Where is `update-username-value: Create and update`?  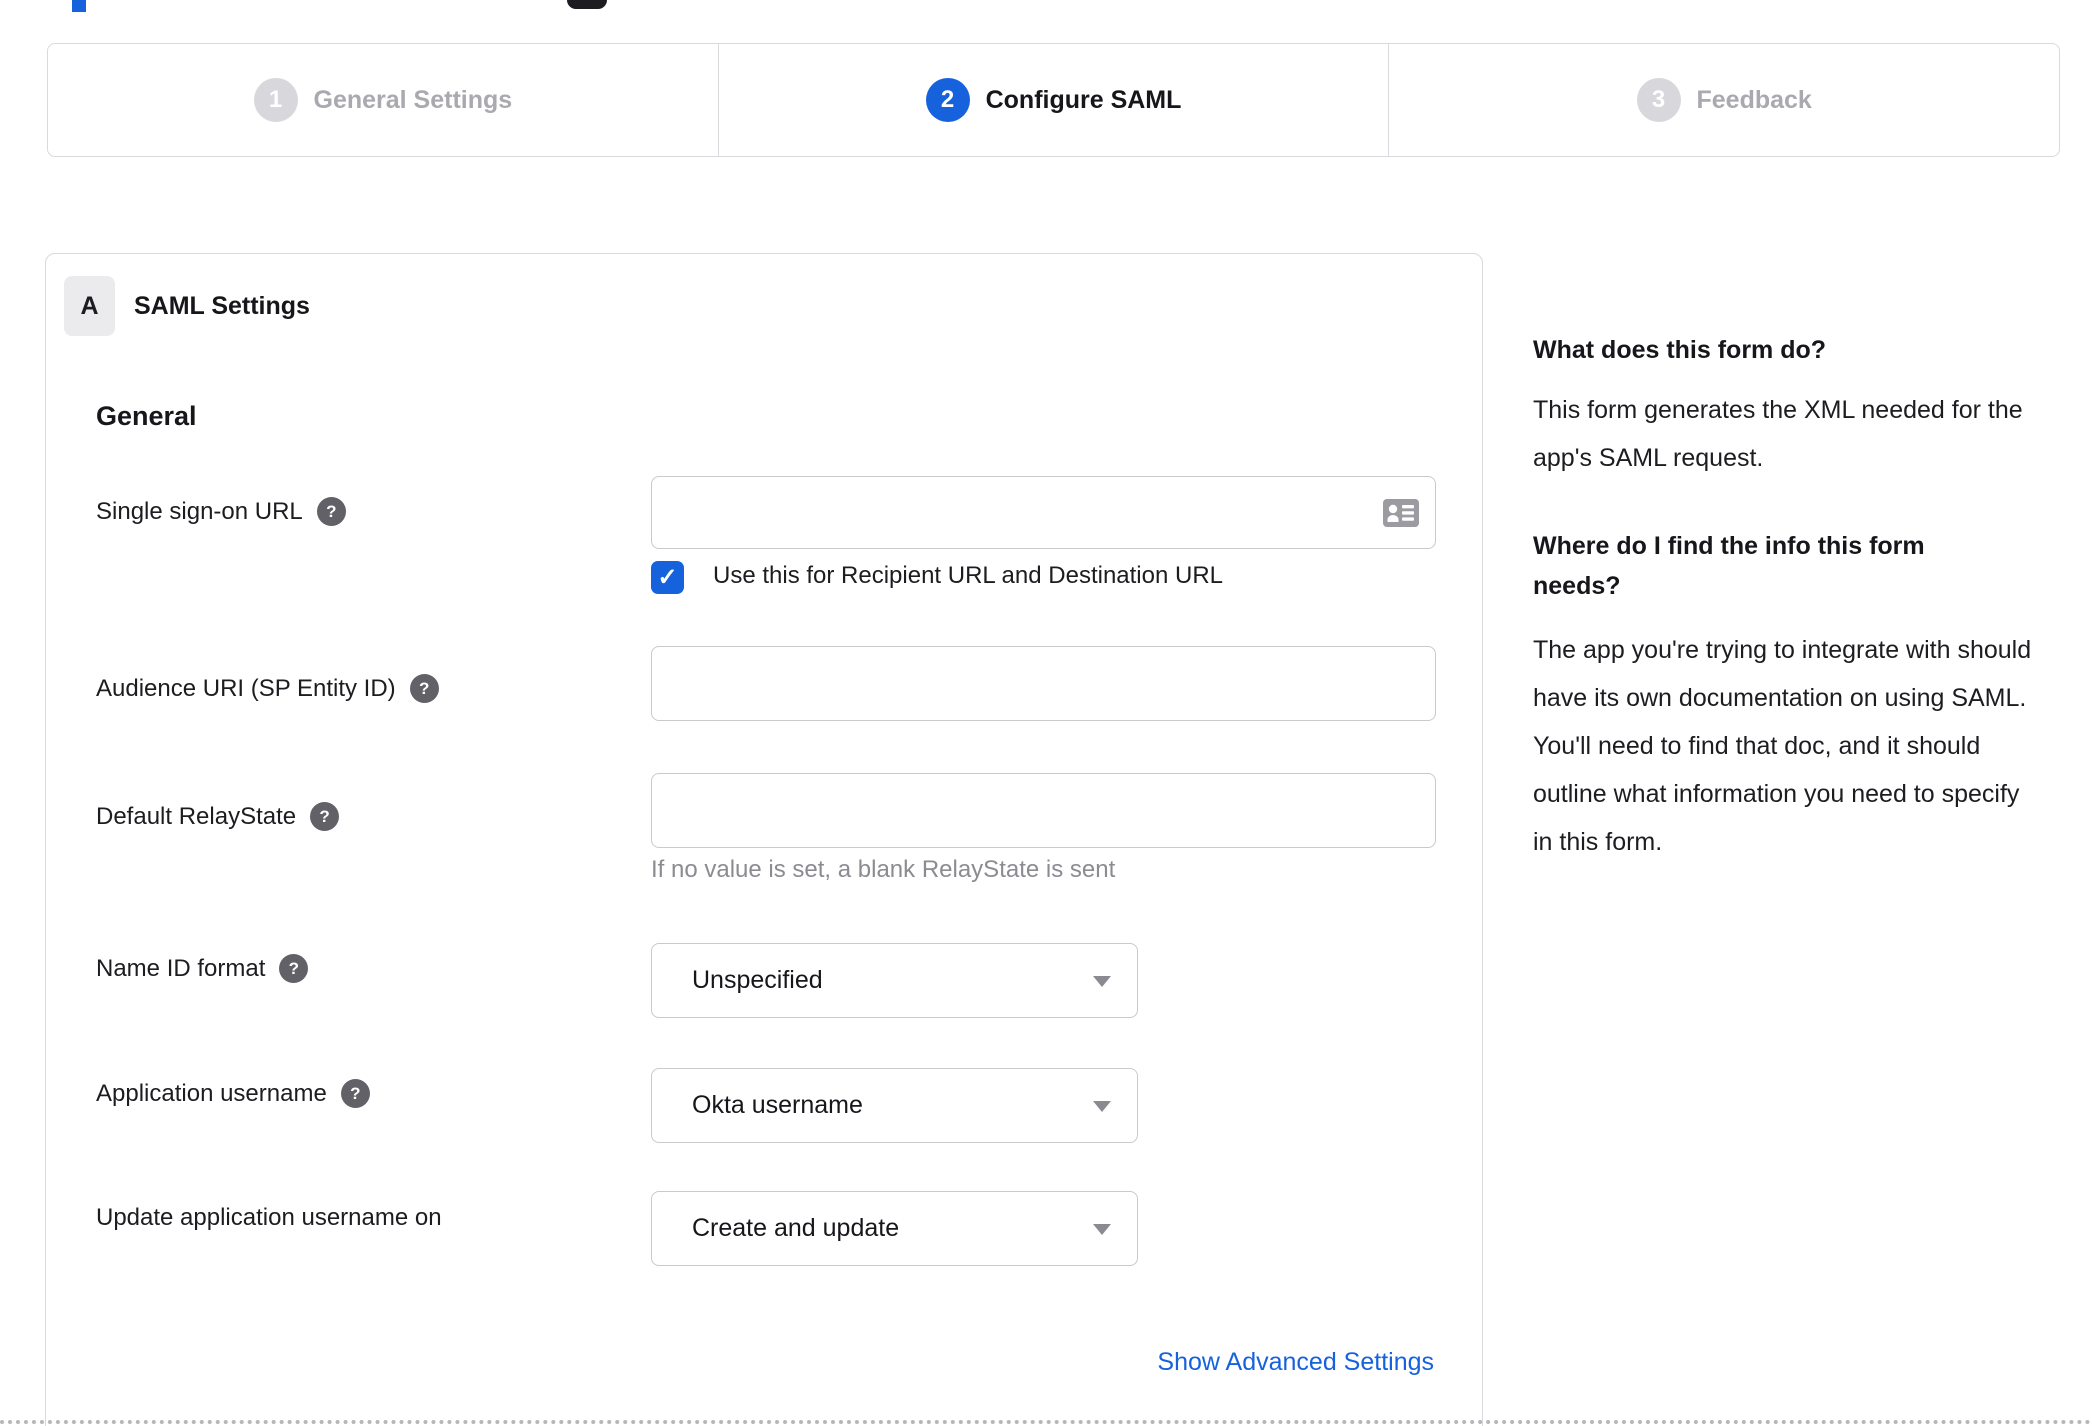 update-username-value: Create and update is located at coordinates (796, 1228).